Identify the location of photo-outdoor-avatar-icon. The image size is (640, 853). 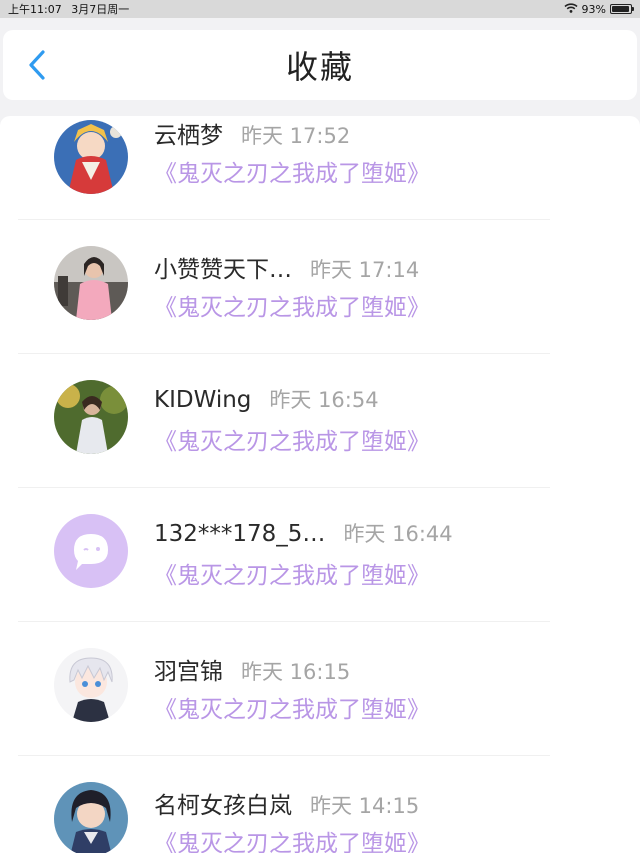
(91, 417).